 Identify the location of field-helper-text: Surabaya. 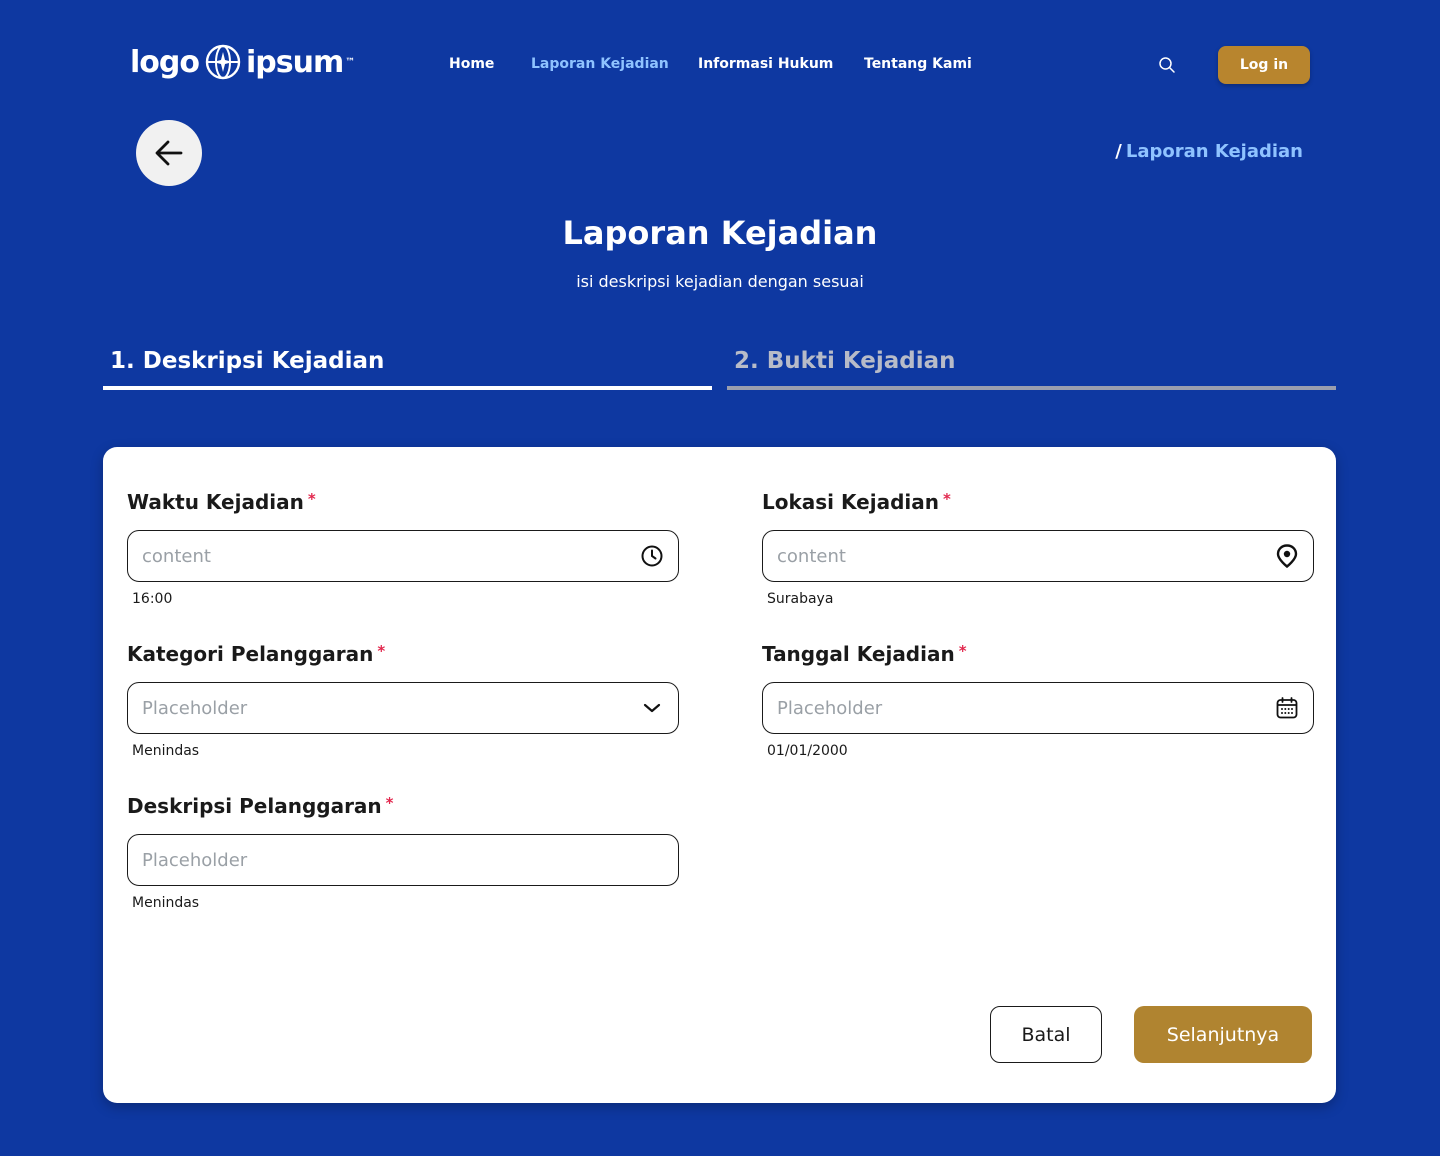
(800, 599).